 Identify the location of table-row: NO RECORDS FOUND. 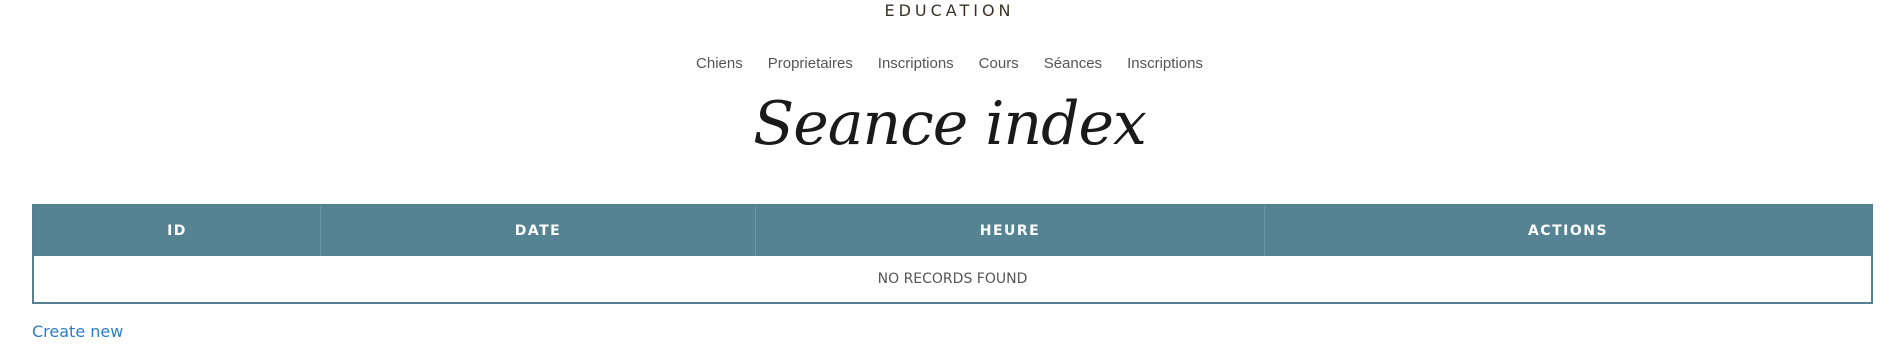
(952, 279).